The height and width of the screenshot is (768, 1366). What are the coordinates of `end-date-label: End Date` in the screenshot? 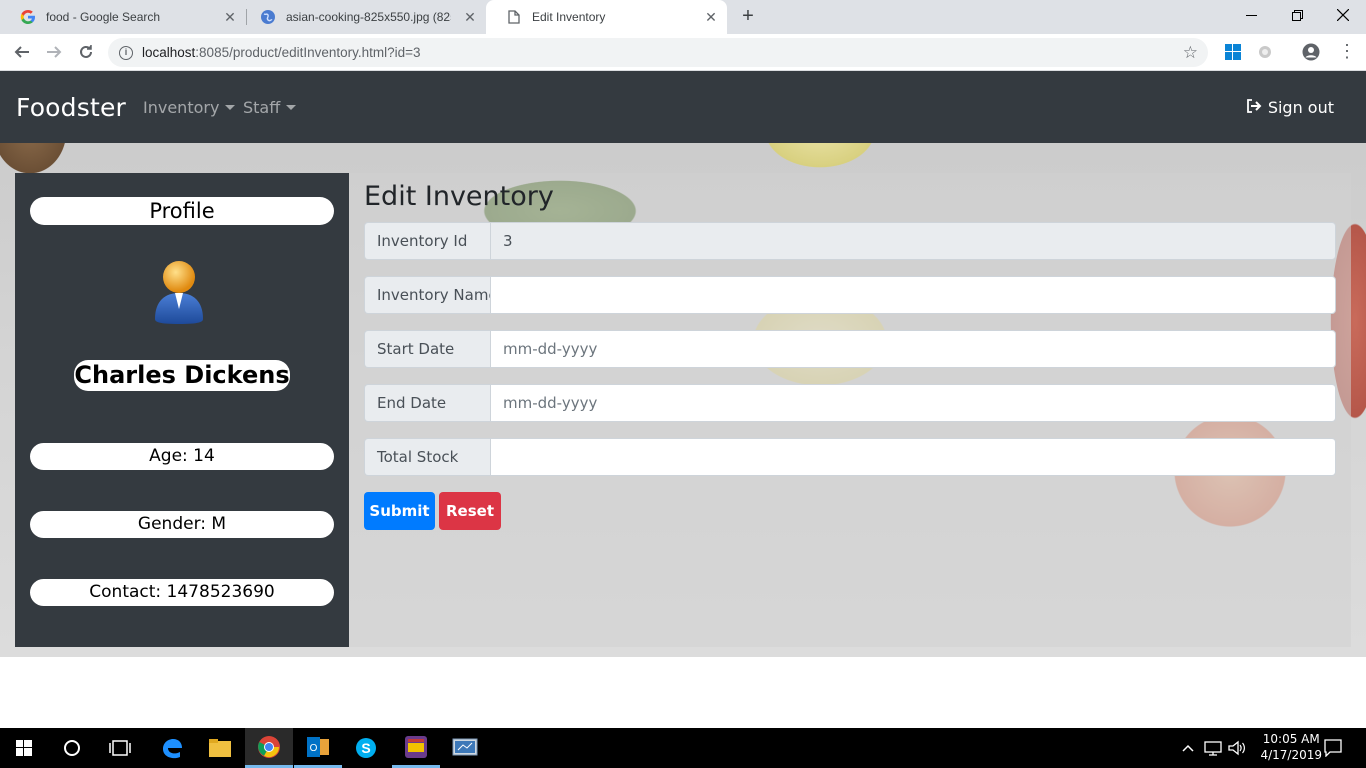 It's located at (427, 403).